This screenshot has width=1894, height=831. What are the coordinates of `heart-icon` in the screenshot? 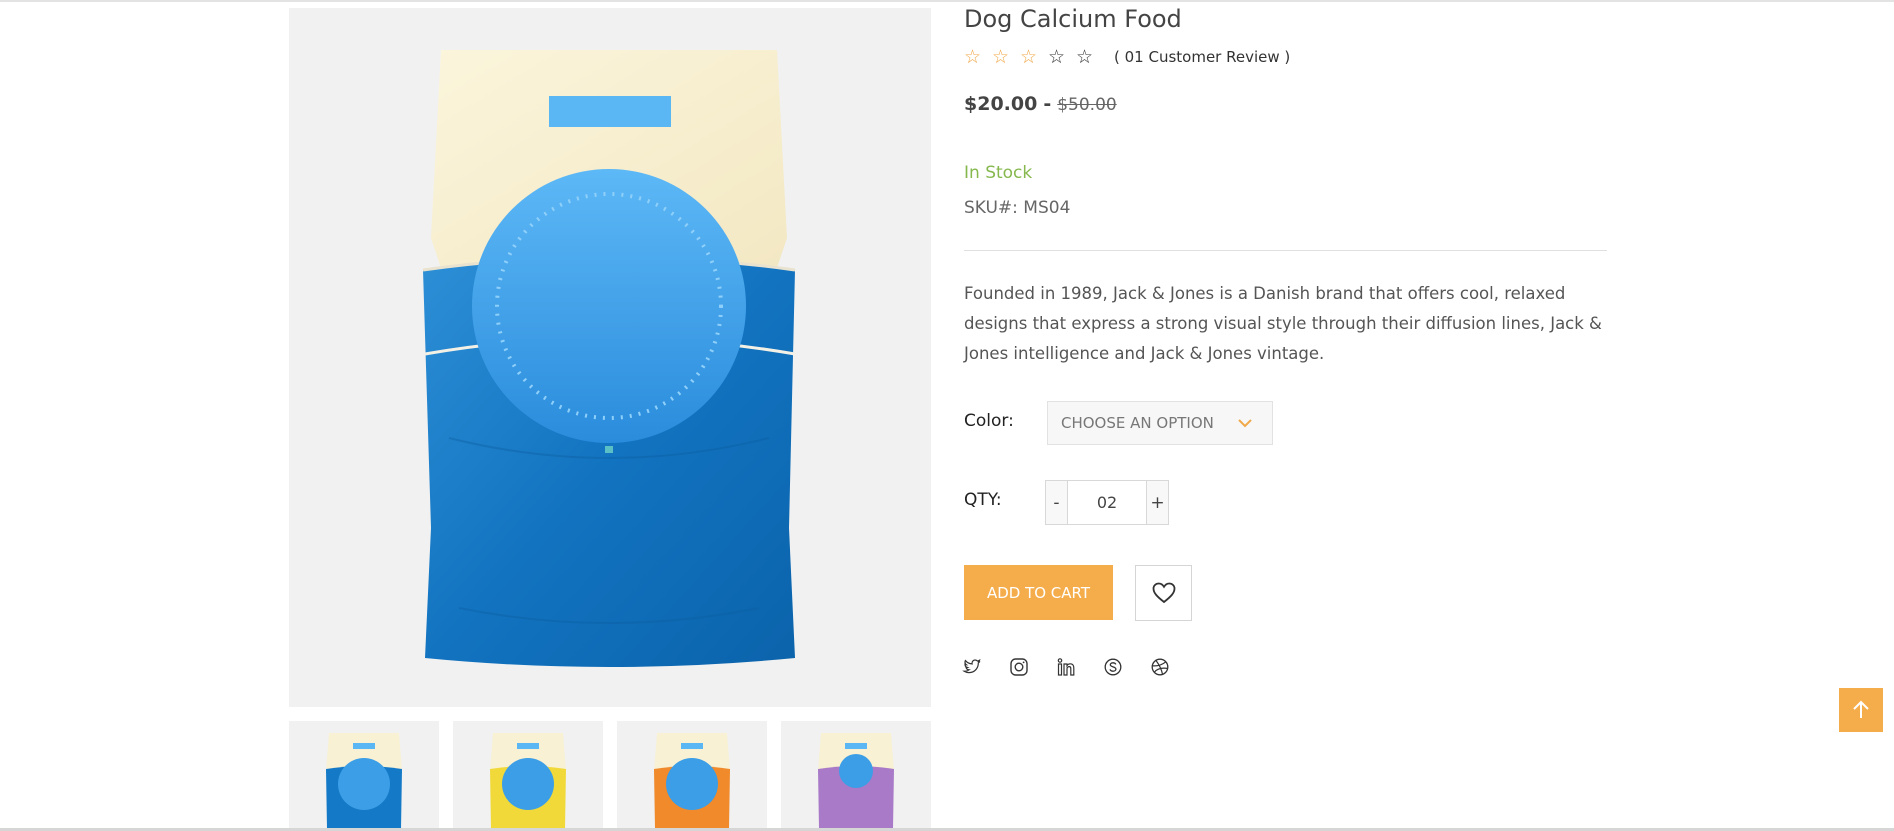 It's located at (1163, 593).